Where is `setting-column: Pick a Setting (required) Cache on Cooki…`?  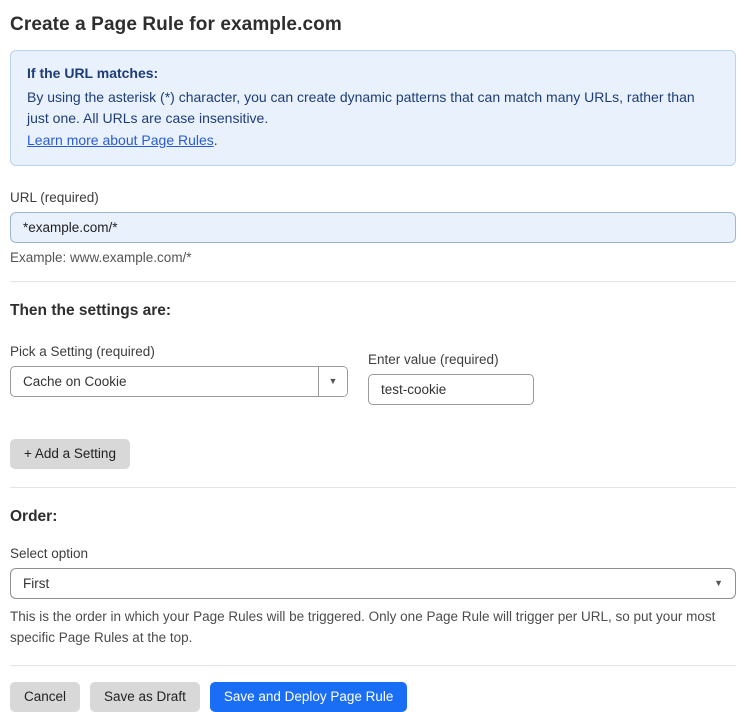 setting-column: Pick a Setting (required) Cache on Cooki… is located at coordinates (179, 370).